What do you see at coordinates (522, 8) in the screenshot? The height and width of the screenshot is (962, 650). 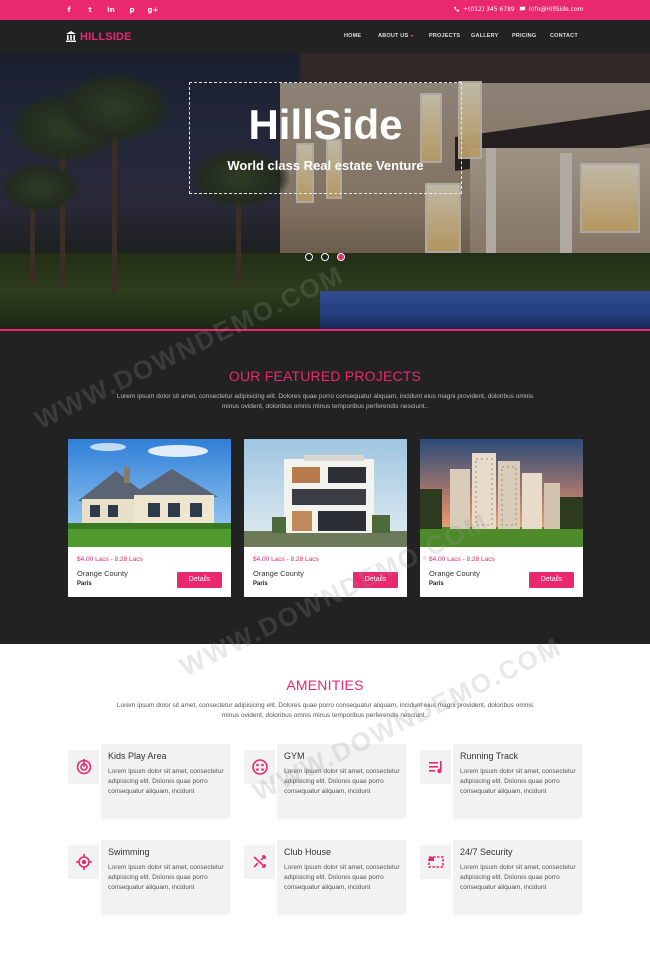 I see `chat-icon` at bounding box center [522, 8].